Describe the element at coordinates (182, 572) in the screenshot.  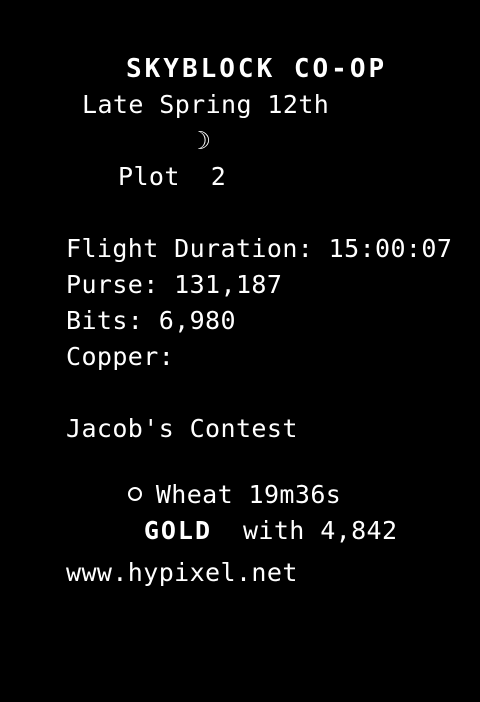
I see `server-address: www.hypixel.net` at that location.